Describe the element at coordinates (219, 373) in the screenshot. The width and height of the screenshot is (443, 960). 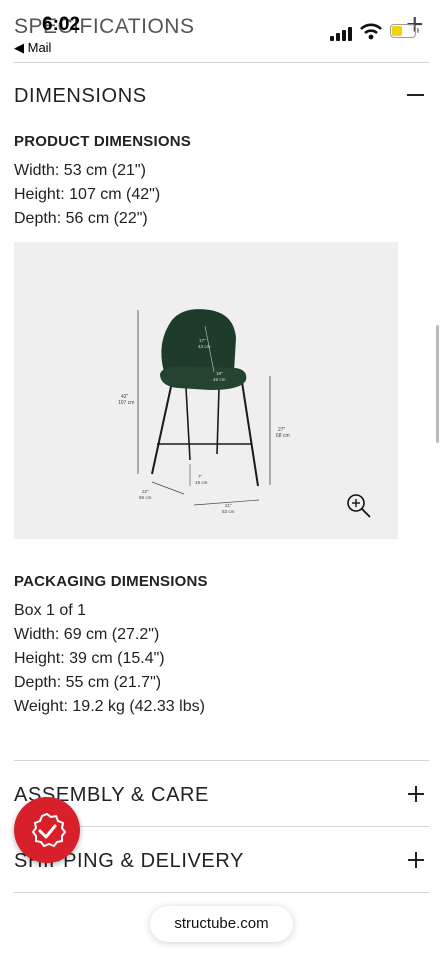
I see `diagram-seat-in: 18"` at that location.